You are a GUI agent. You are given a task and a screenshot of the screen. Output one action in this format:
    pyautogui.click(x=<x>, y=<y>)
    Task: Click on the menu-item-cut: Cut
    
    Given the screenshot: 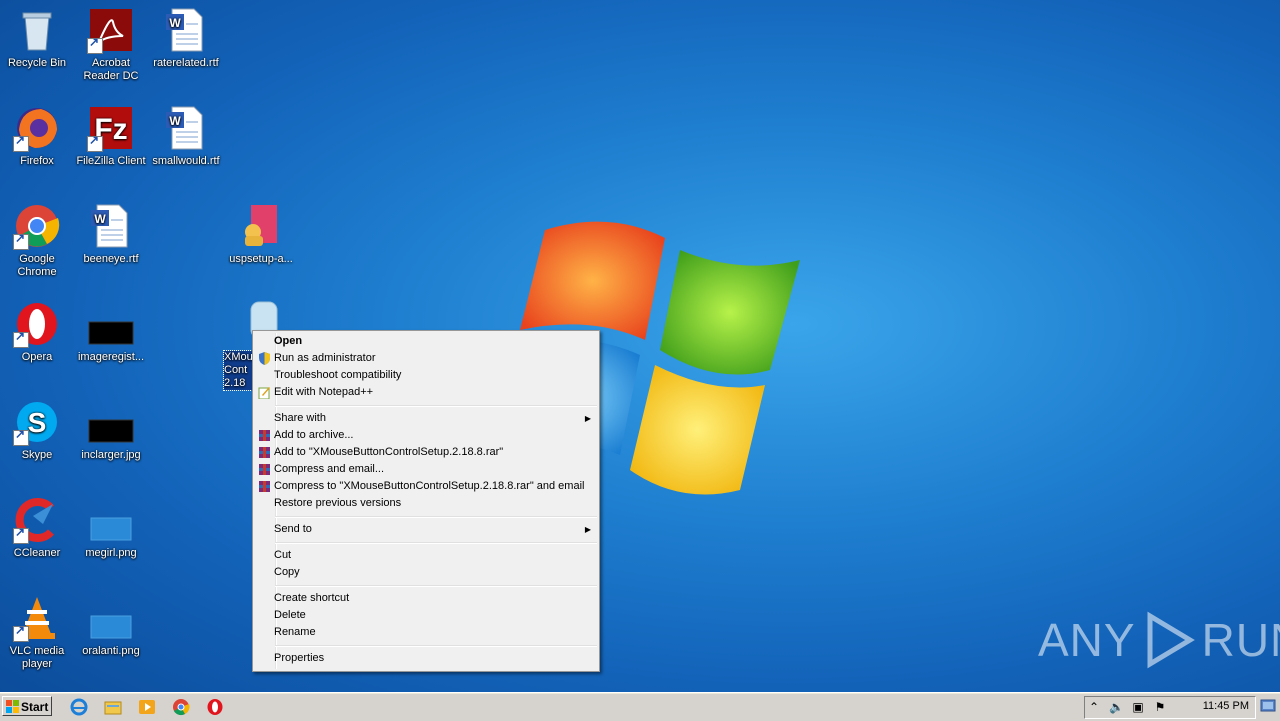 What is the action you would take?
    pyautogui.click(x=426, y=555)
    